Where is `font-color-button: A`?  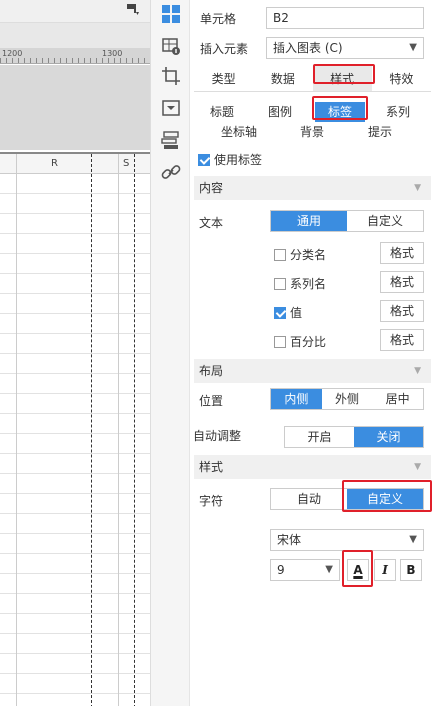
font-color-button: A is located at coordinates (358, 570).